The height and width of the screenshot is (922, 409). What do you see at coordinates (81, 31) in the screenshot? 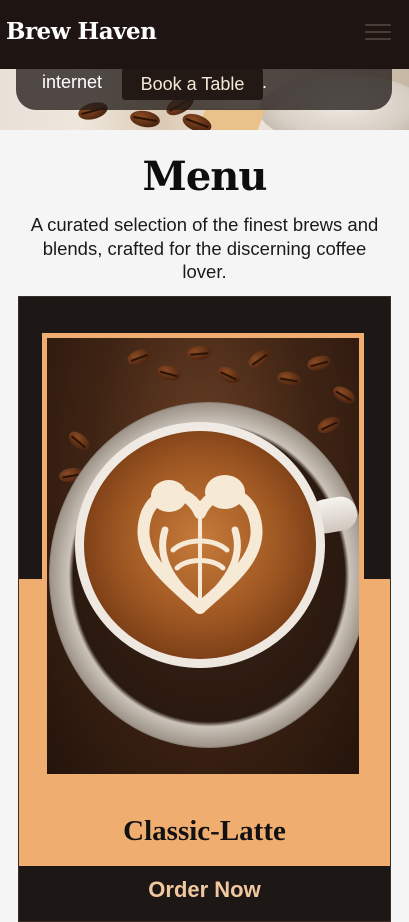
I see `brand-logo: Brew Haven` at bounding box center [81, 31].